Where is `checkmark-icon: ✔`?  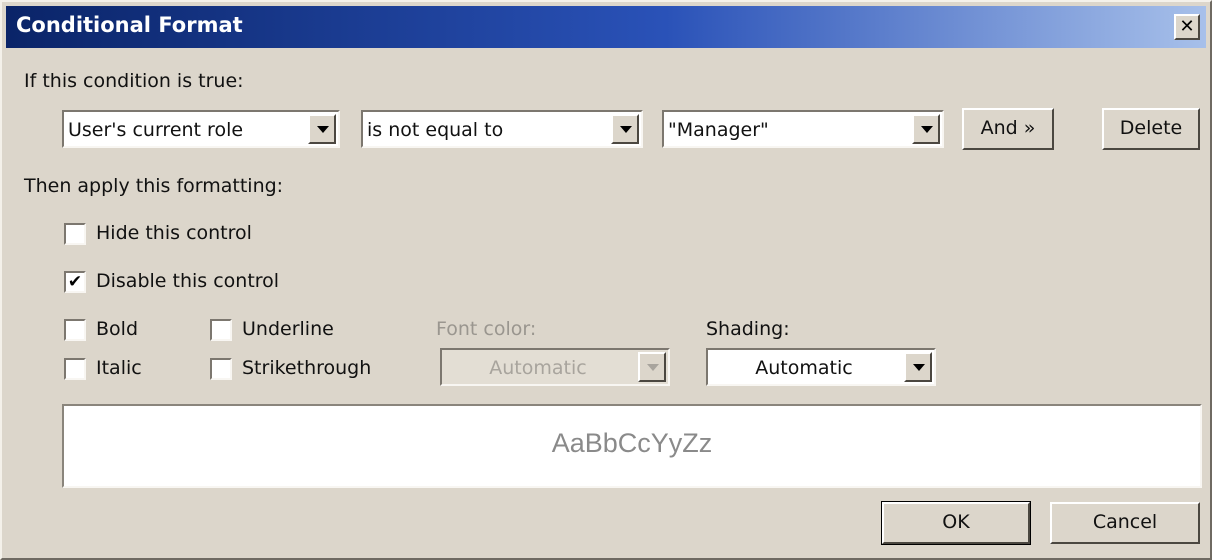
checkmark-icon: ✔ is located at coordinates (75, 282).